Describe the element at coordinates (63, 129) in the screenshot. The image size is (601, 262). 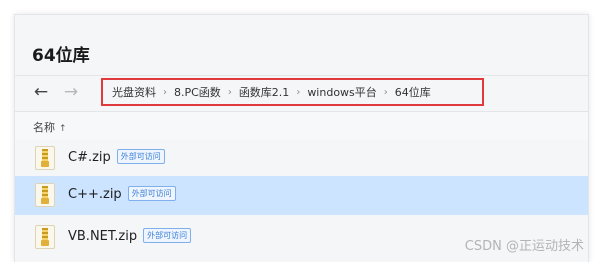
I see `sort-ascending-icon: ↑` at that location.